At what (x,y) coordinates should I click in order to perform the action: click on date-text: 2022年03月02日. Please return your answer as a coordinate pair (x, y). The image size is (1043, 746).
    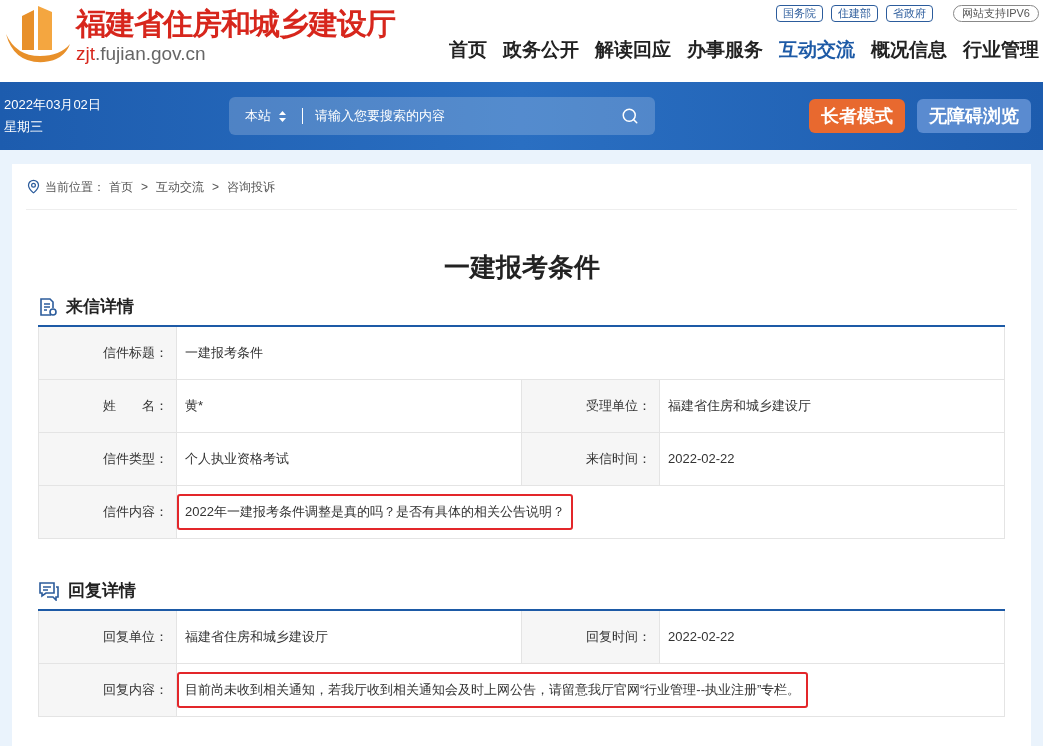
    Looking at the image, I should click on (53, 105).